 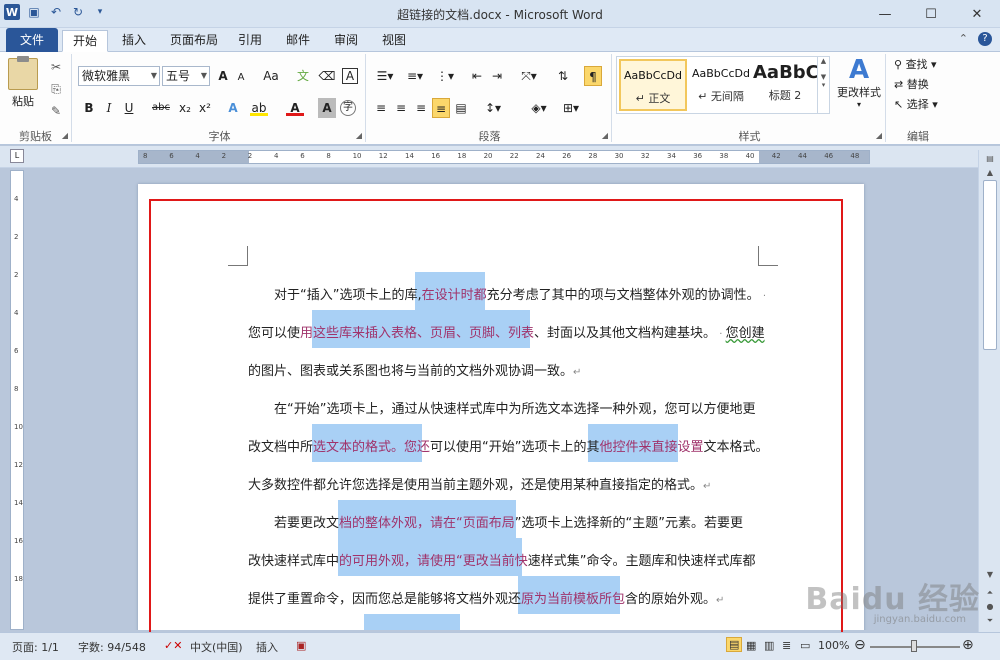 I want to click on align-center-icon: ≡, so click(x=401, y=108).